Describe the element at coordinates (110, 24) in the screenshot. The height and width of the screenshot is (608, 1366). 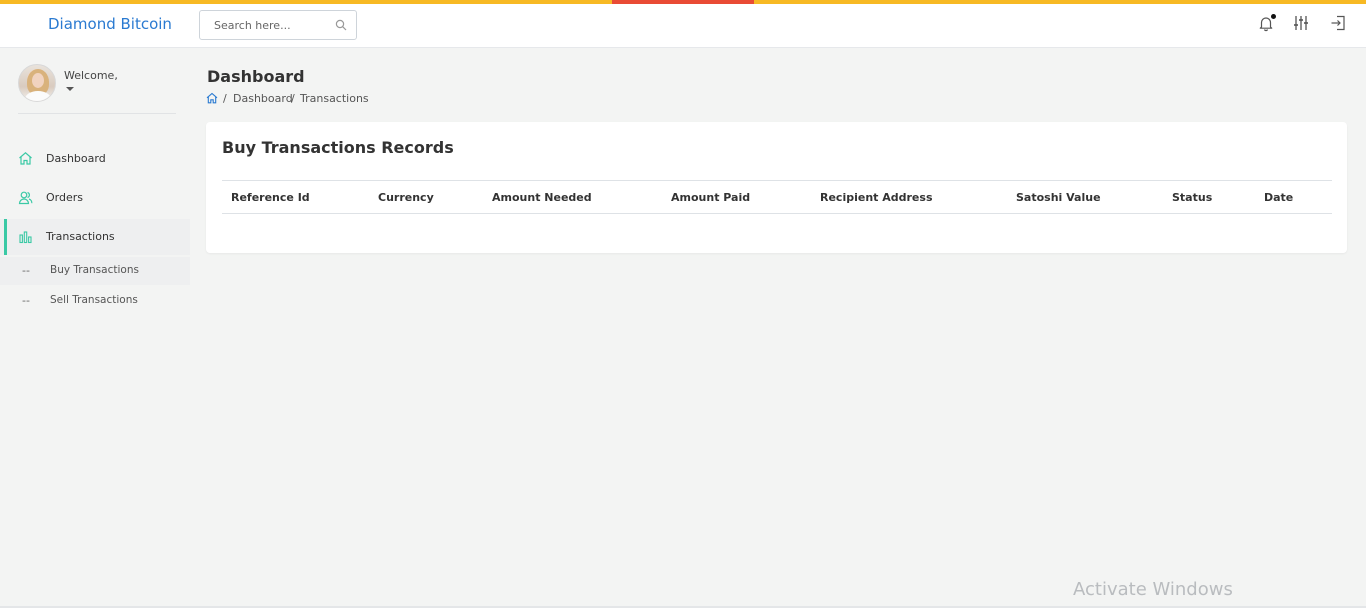
I see `brand-title: Diamond Bitcoin` at that location.